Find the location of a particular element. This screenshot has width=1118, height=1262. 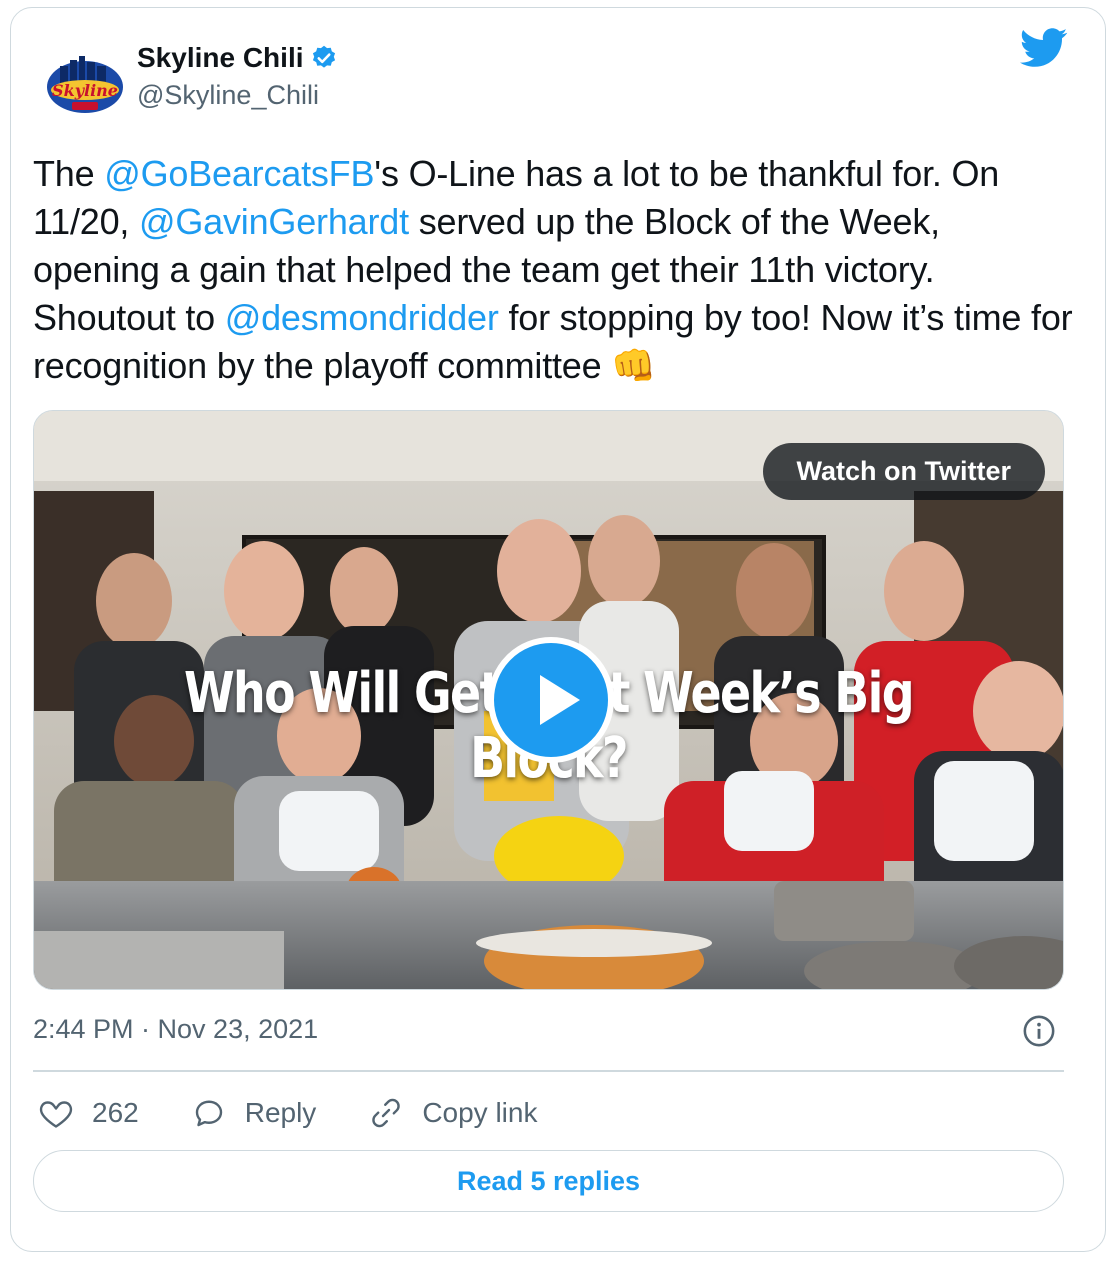

link-icon is located at coordinates (386, 1113).